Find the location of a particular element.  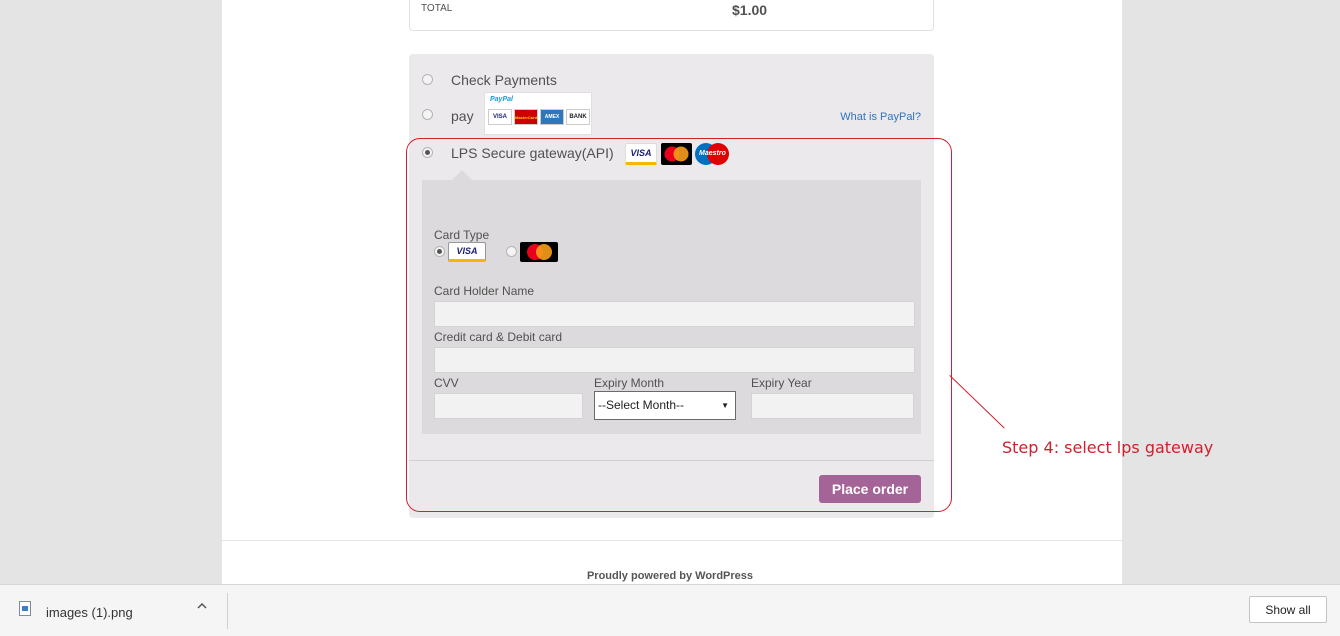

order-total-row: TOTAL $1.00 is located at coordinates (671, 15).